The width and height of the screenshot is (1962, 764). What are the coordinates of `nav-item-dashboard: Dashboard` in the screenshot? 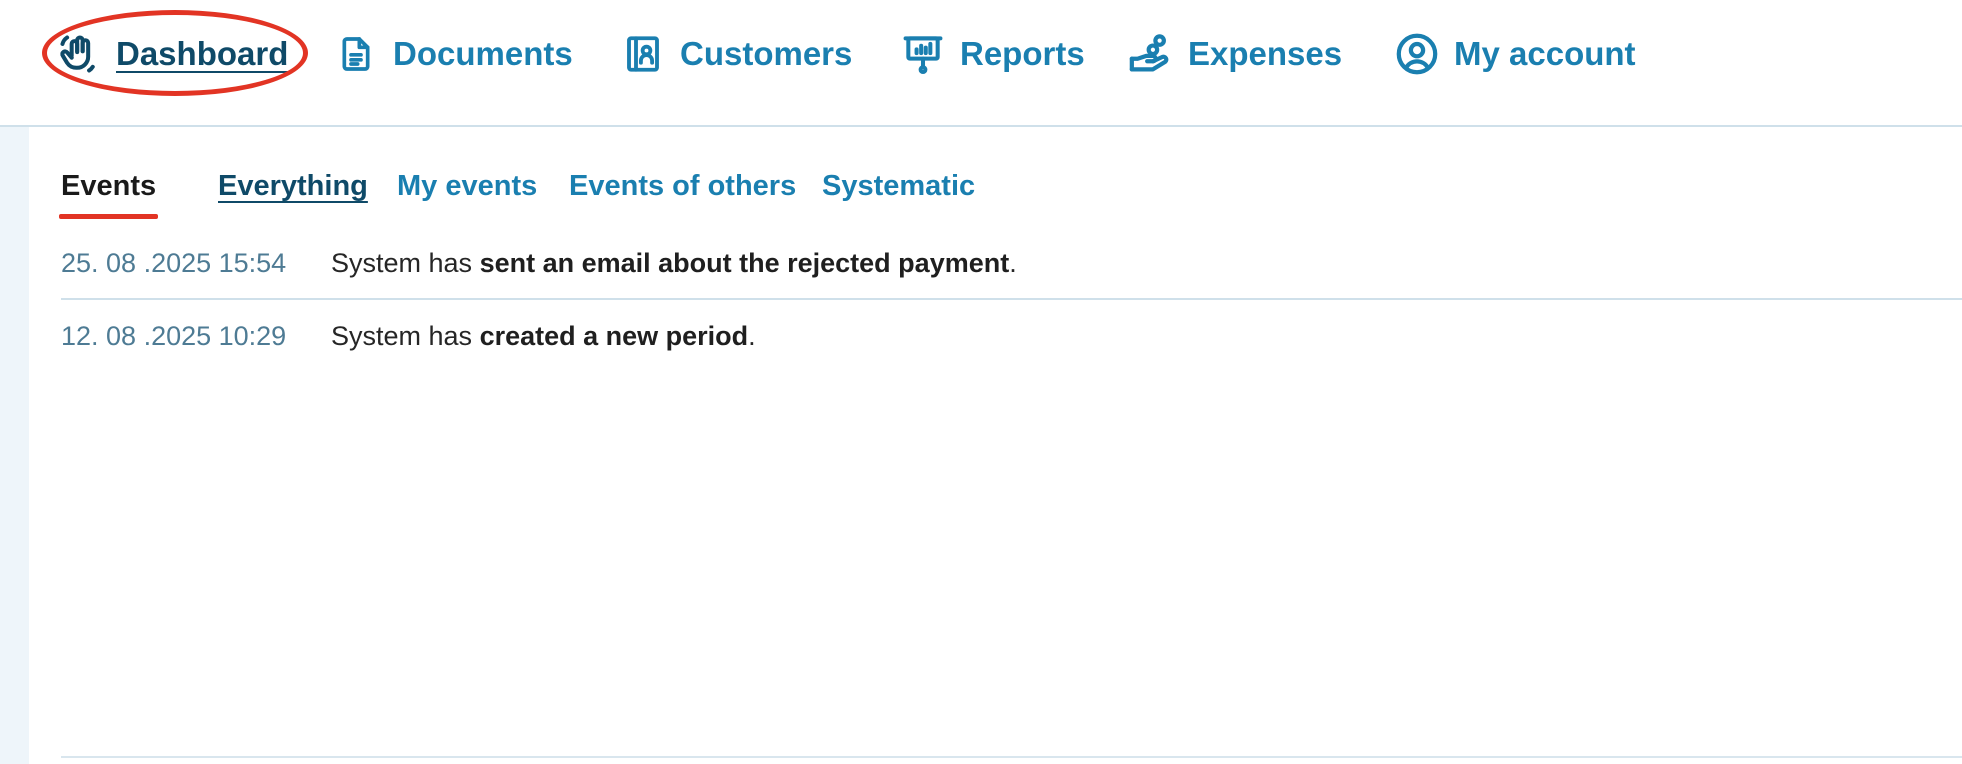 It's located at (172, 54).